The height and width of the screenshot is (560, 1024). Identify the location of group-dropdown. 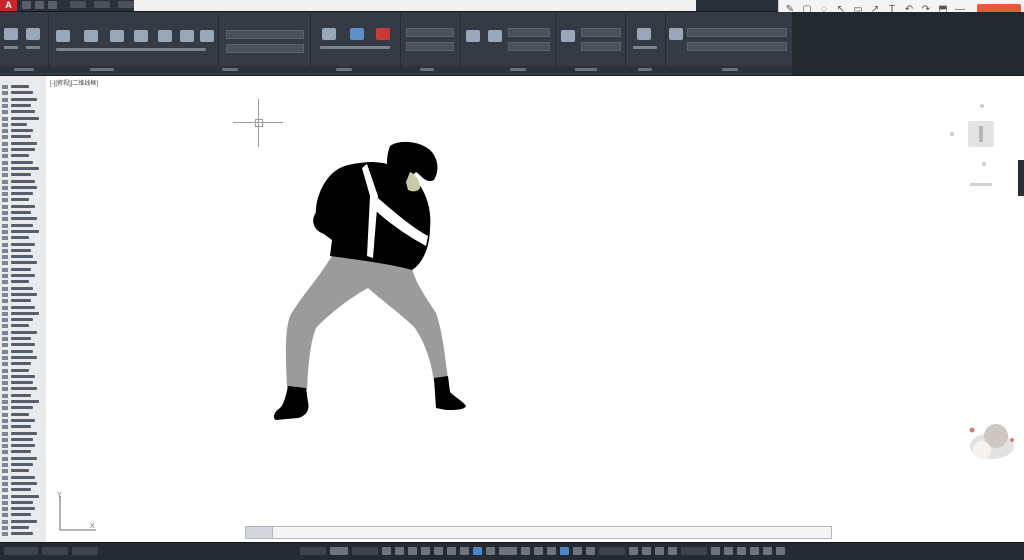
(601, 32).